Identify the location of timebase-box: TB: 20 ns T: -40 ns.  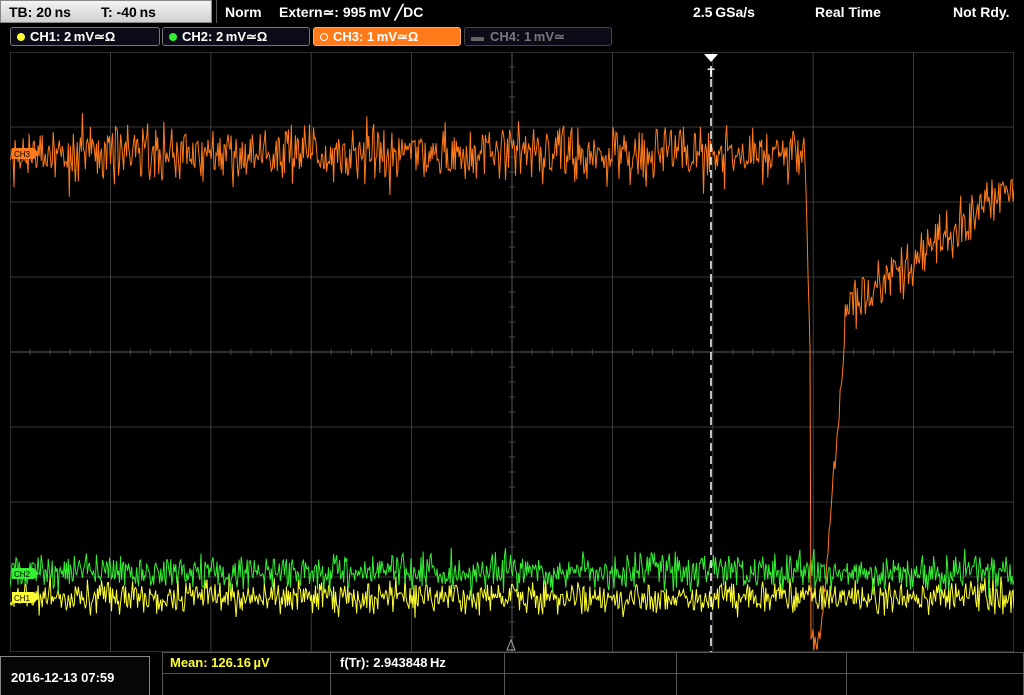
(106, 11).